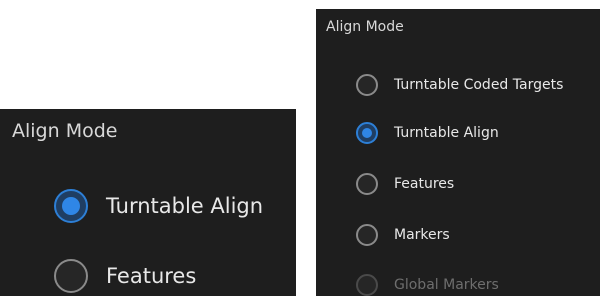  Describe the element at coordinates (446, 285) in the screenshot. I see `radio-option-label: Global Markers` at that location.